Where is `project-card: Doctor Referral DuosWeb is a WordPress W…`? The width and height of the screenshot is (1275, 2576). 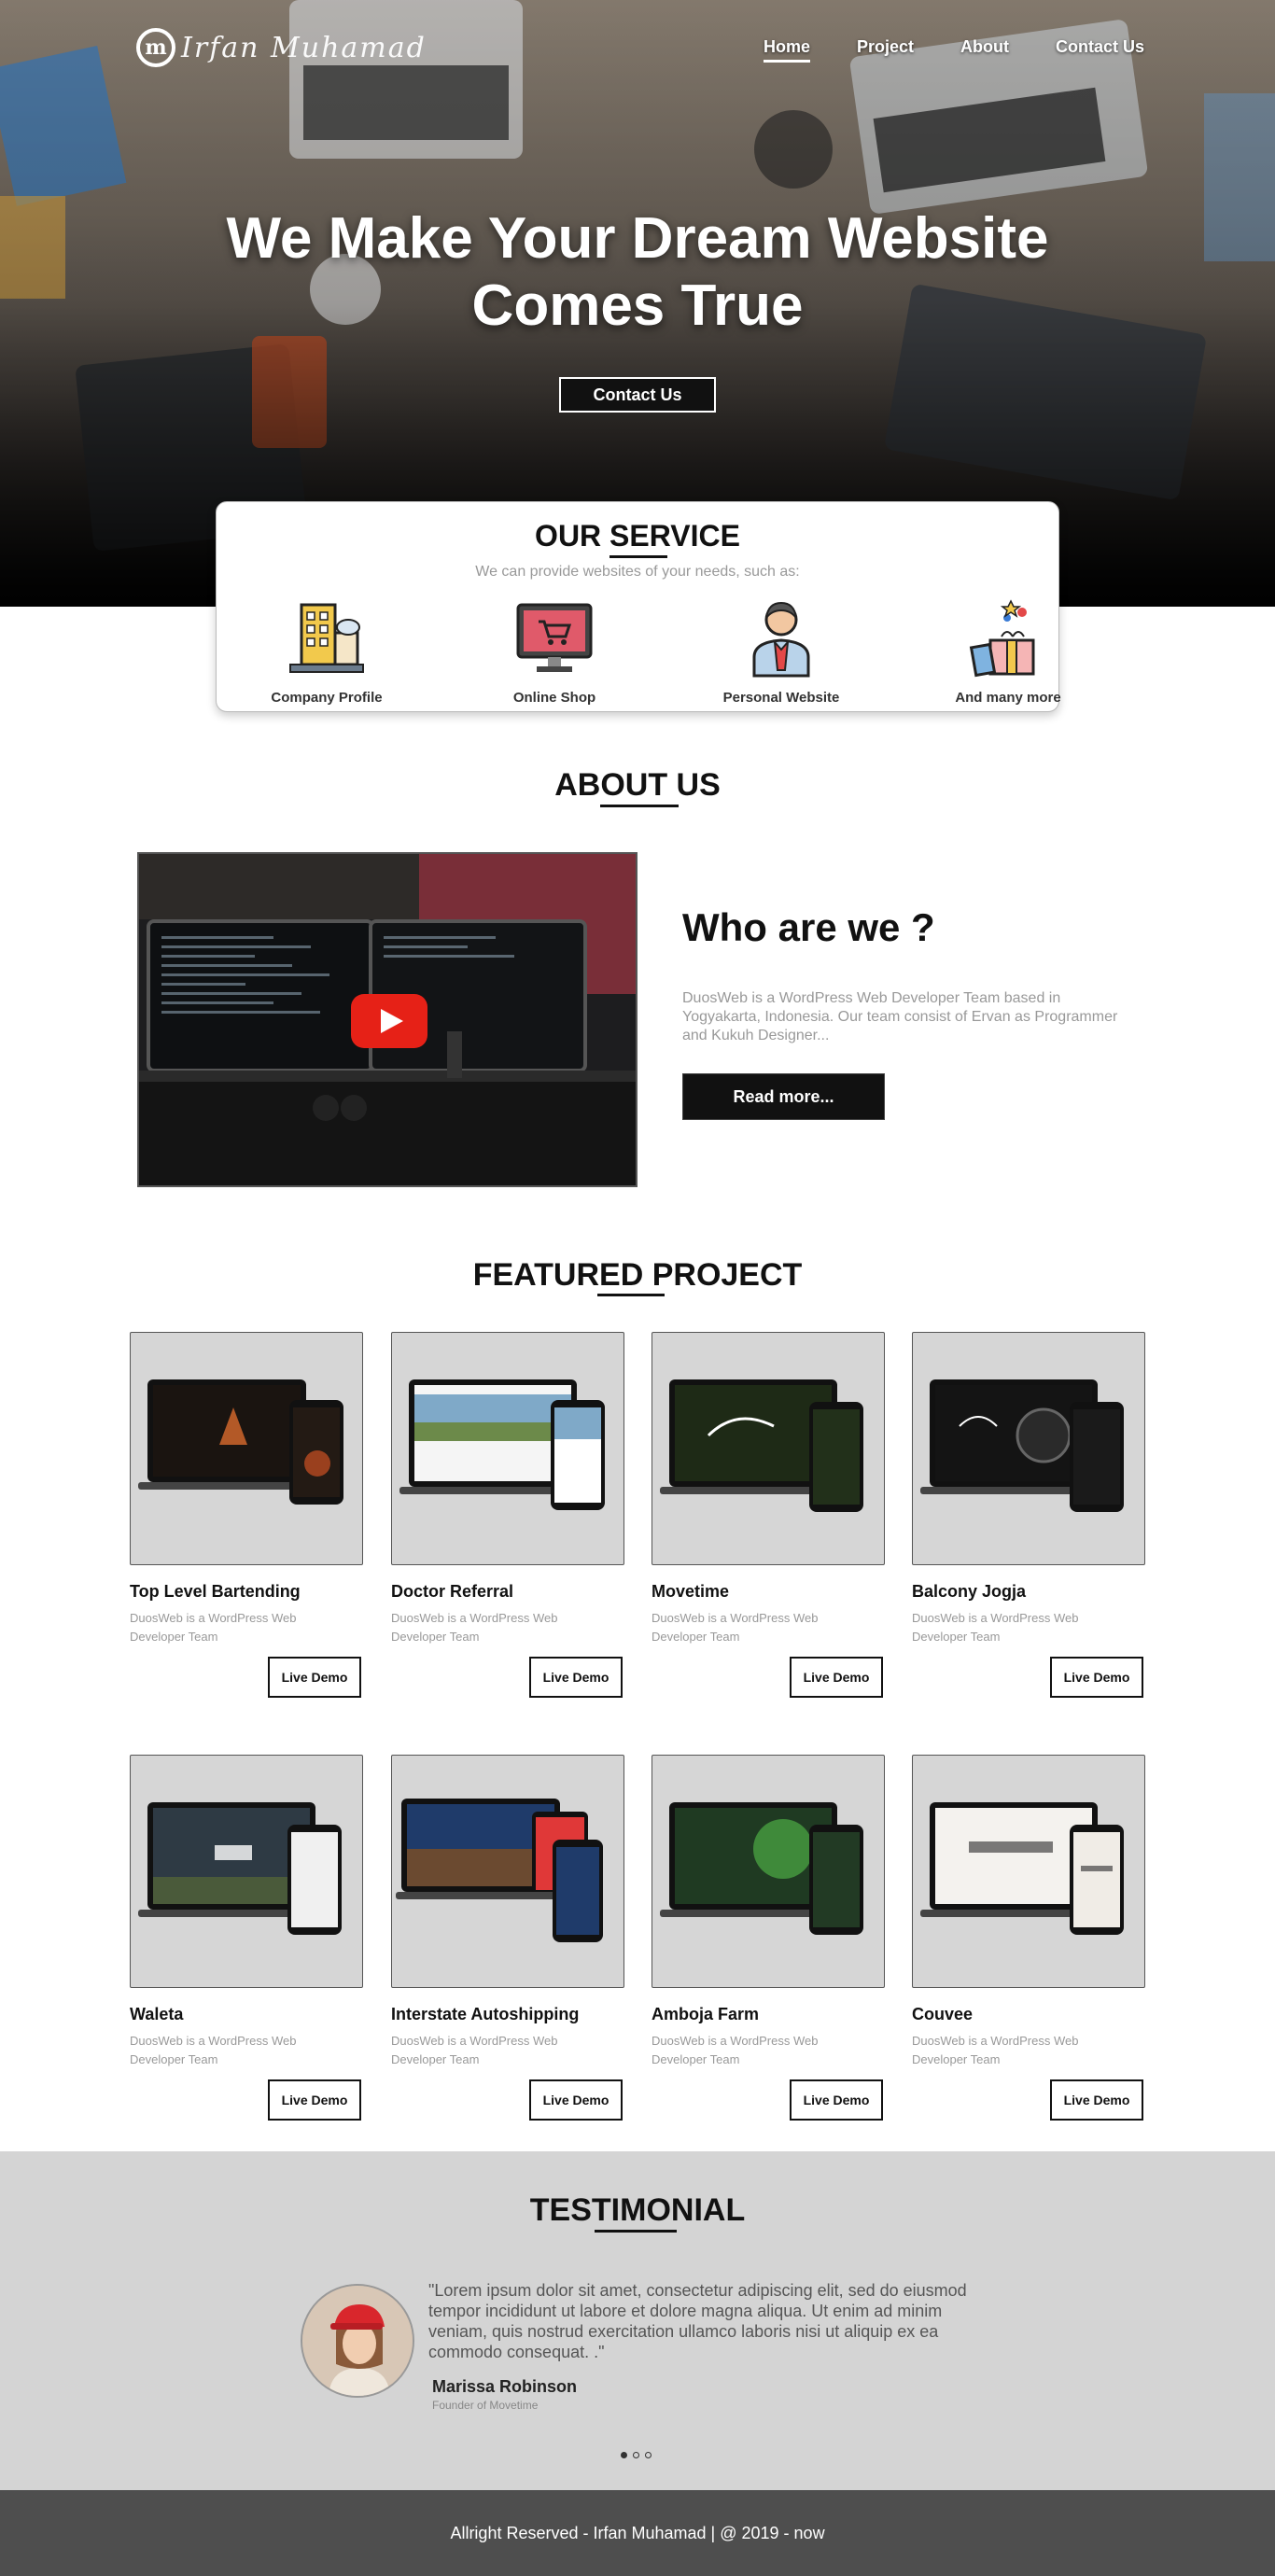
project-card: Doctor Referral DuosWeb is a WordPress W… is located at coordinates (507, 1515).